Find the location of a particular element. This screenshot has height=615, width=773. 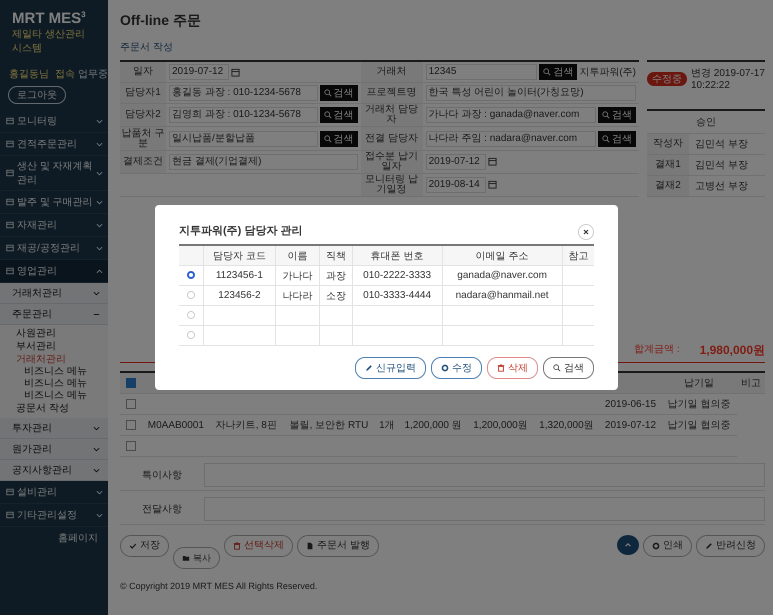

menu-item: 영업관리 is located at coordinates (54, 271).